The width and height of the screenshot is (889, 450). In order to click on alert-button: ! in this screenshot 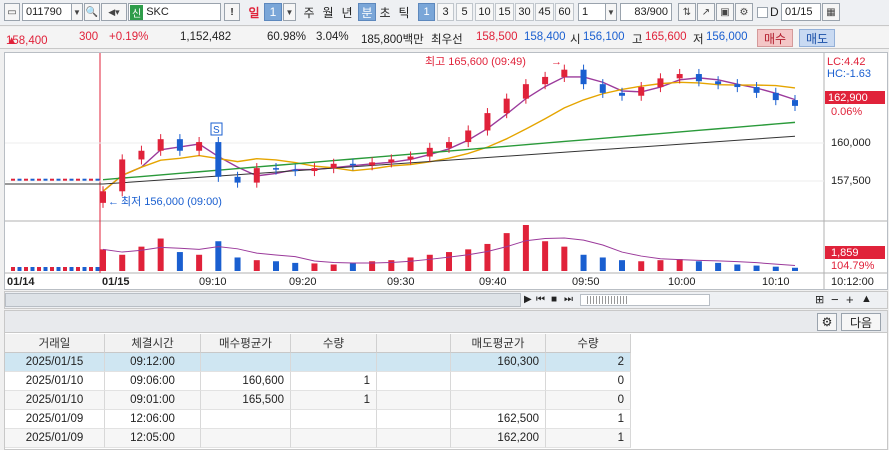, I will do `click(232, 12)`.